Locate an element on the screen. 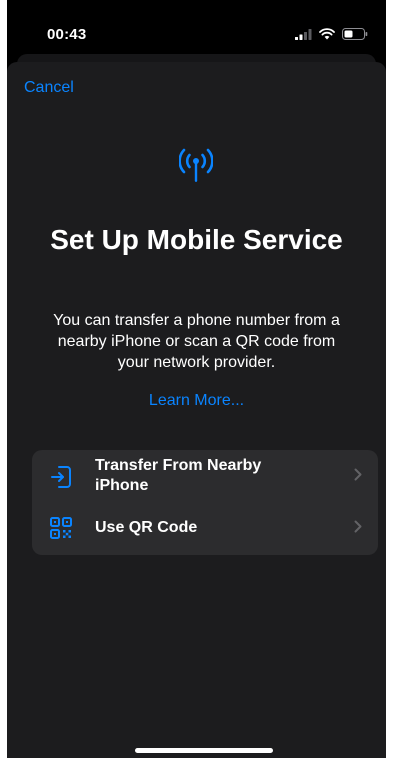 This screenshot has height=758, width=393. antenna-signal-icon is located at coordinates (196, 165).